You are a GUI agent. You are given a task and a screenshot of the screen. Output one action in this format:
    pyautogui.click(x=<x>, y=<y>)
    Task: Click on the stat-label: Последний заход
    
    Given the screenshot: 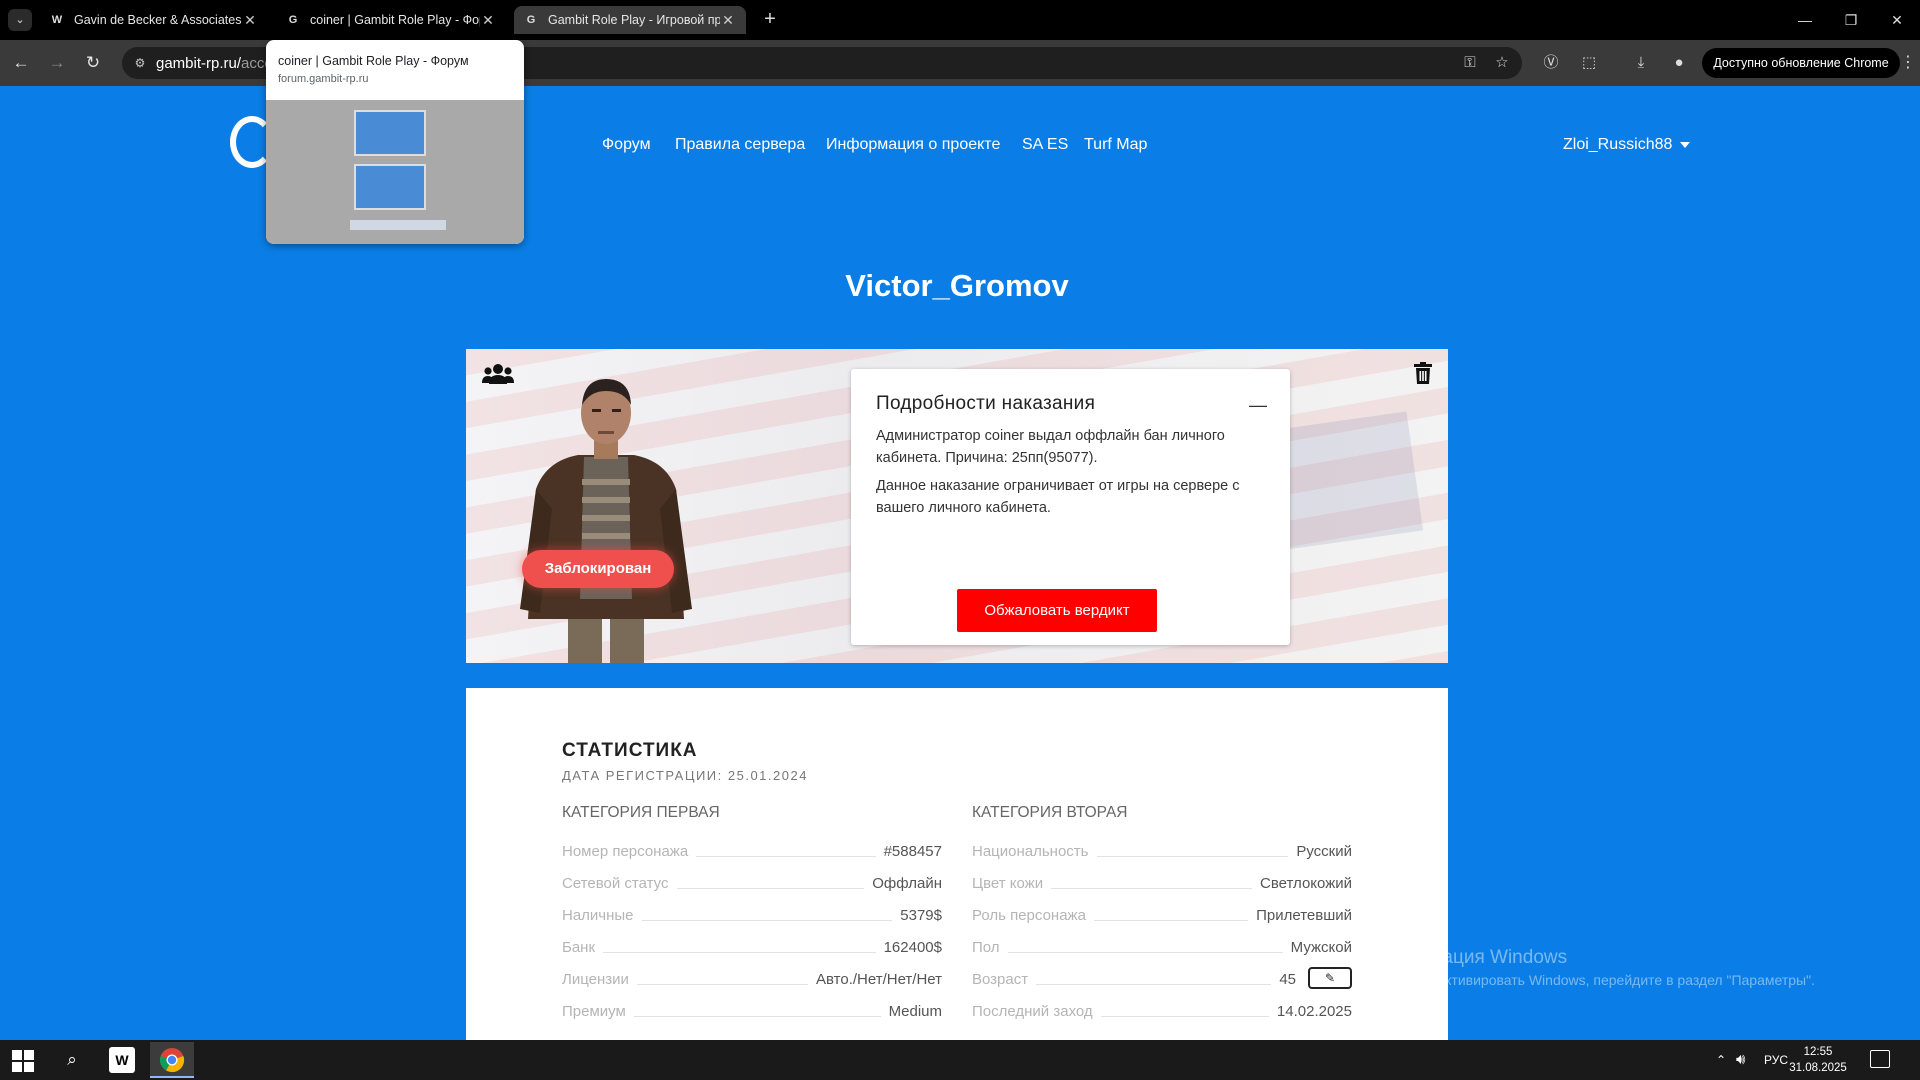 What is the action you would take?
    pyautogui.click(x=1032, y=1011)
    